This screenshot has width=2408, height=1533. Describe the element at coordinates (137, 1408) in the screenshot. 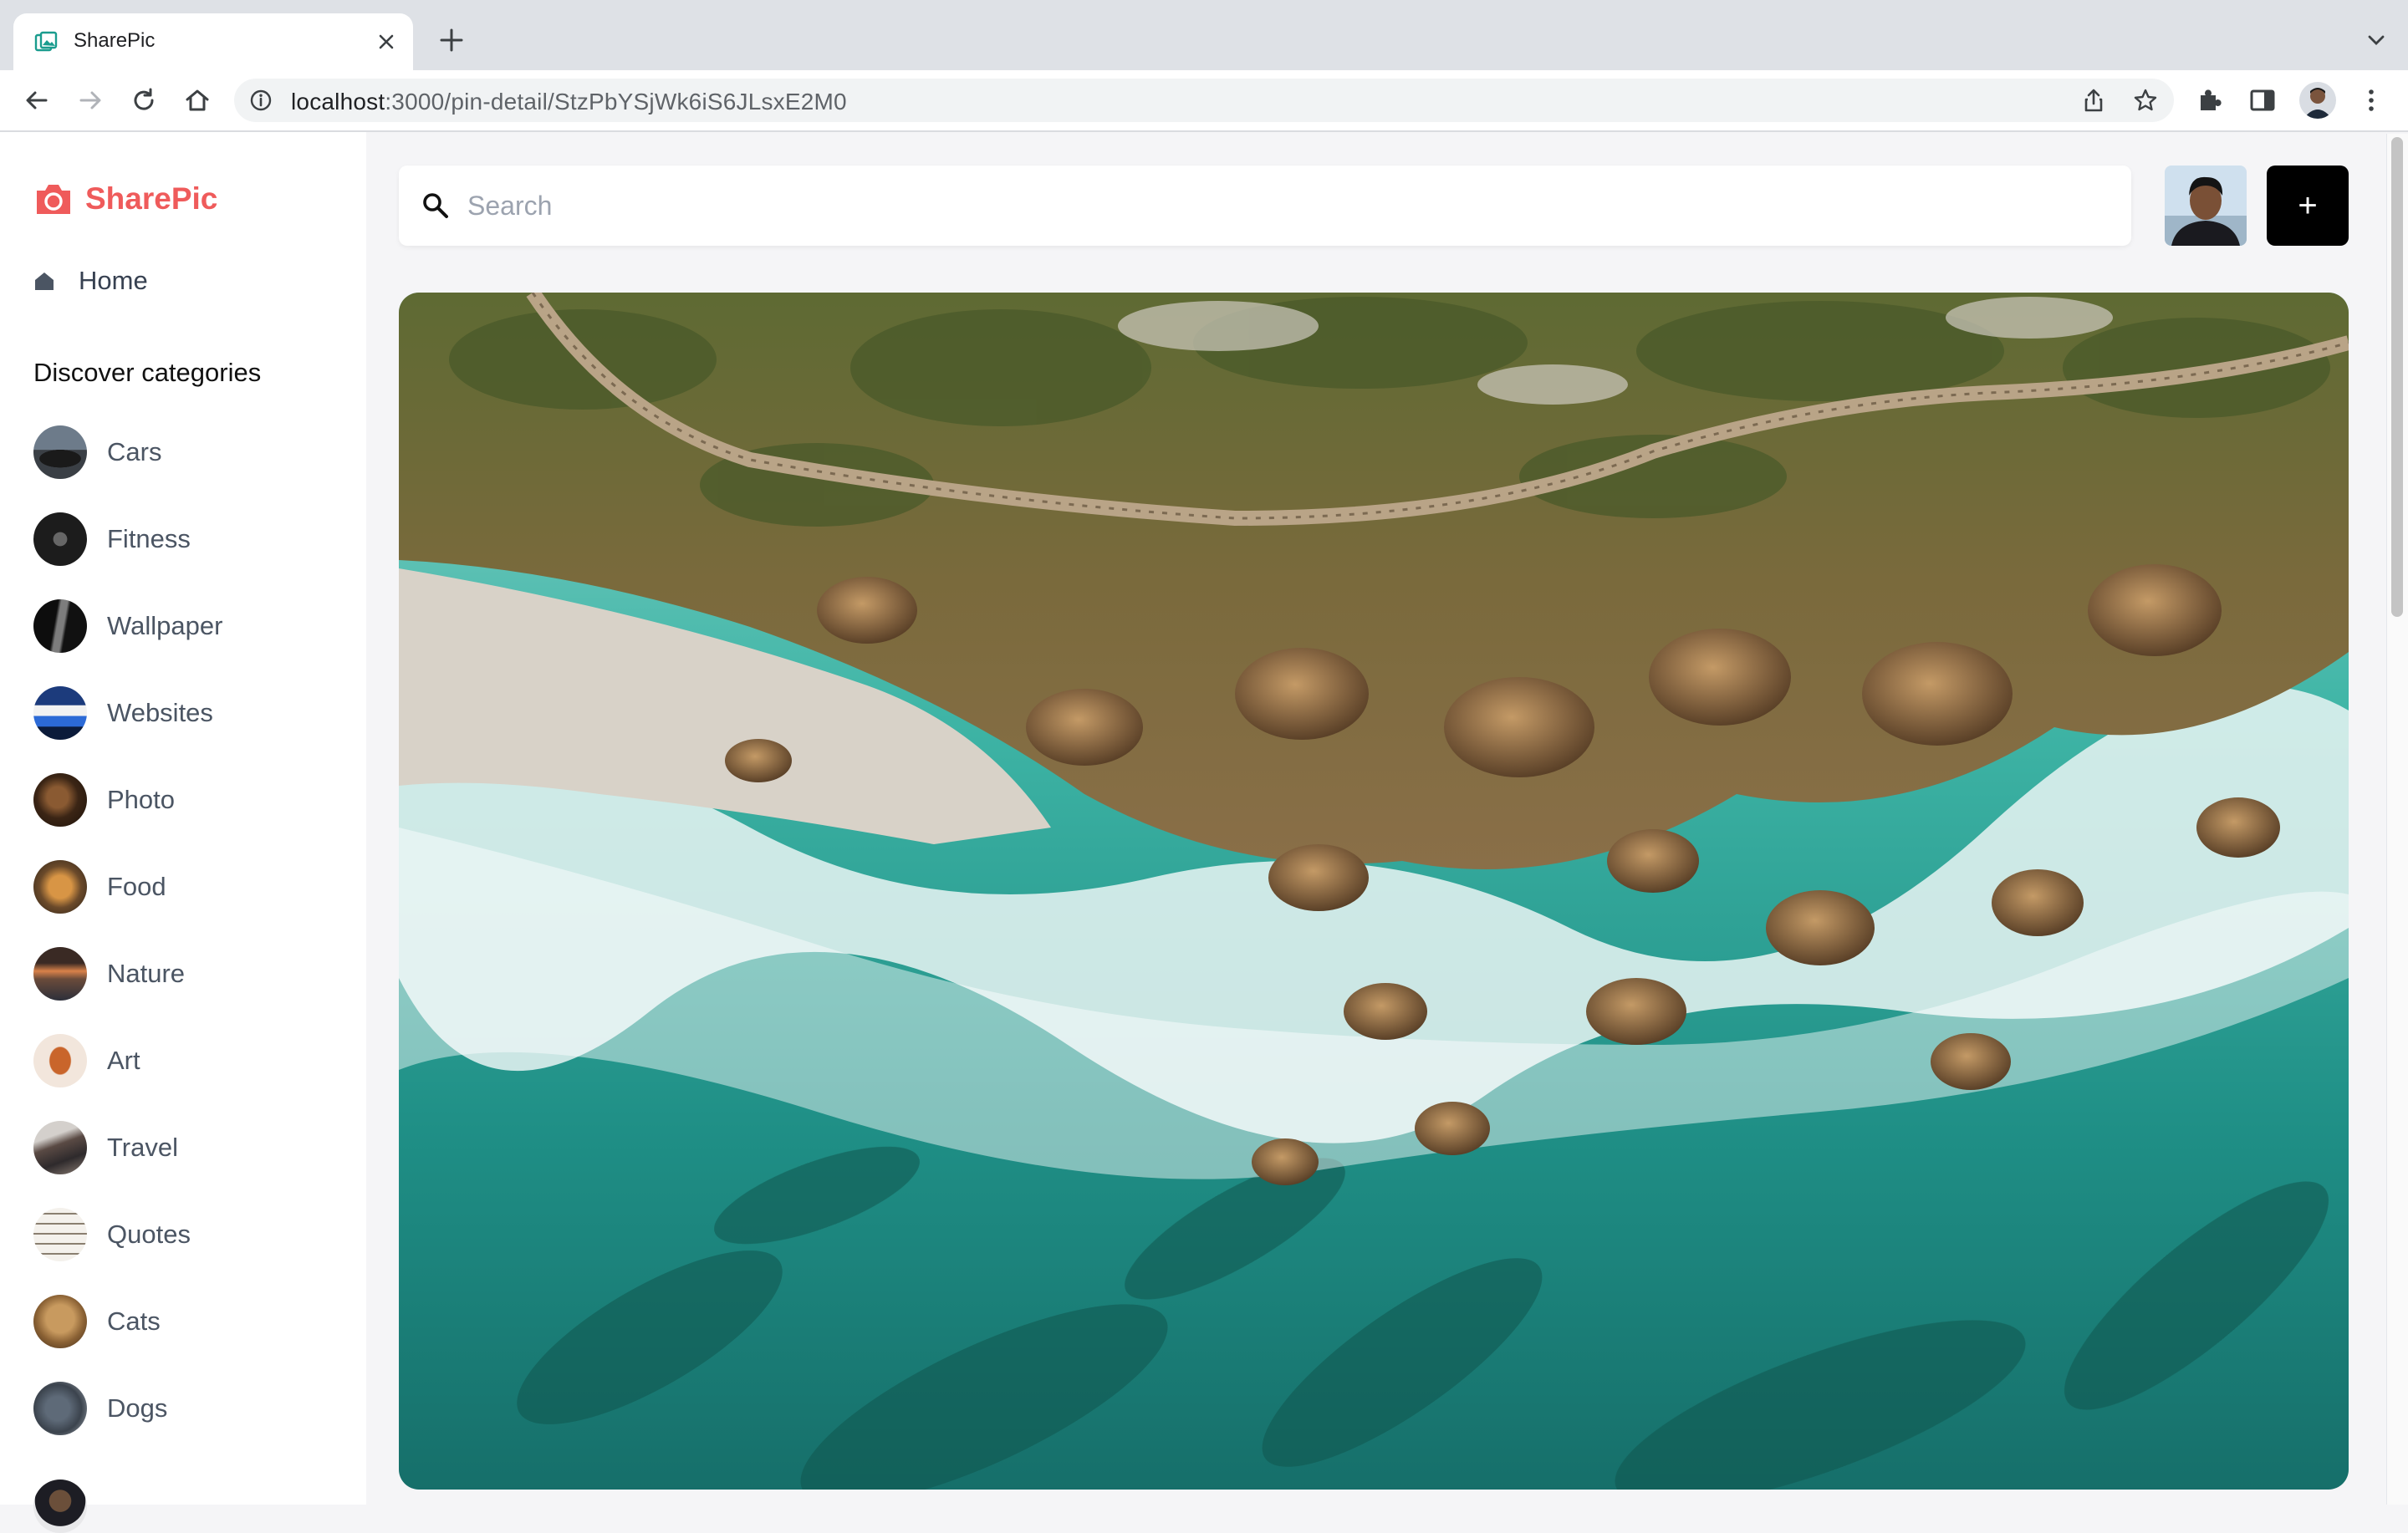

I see `category-label: Dogs` at that location.